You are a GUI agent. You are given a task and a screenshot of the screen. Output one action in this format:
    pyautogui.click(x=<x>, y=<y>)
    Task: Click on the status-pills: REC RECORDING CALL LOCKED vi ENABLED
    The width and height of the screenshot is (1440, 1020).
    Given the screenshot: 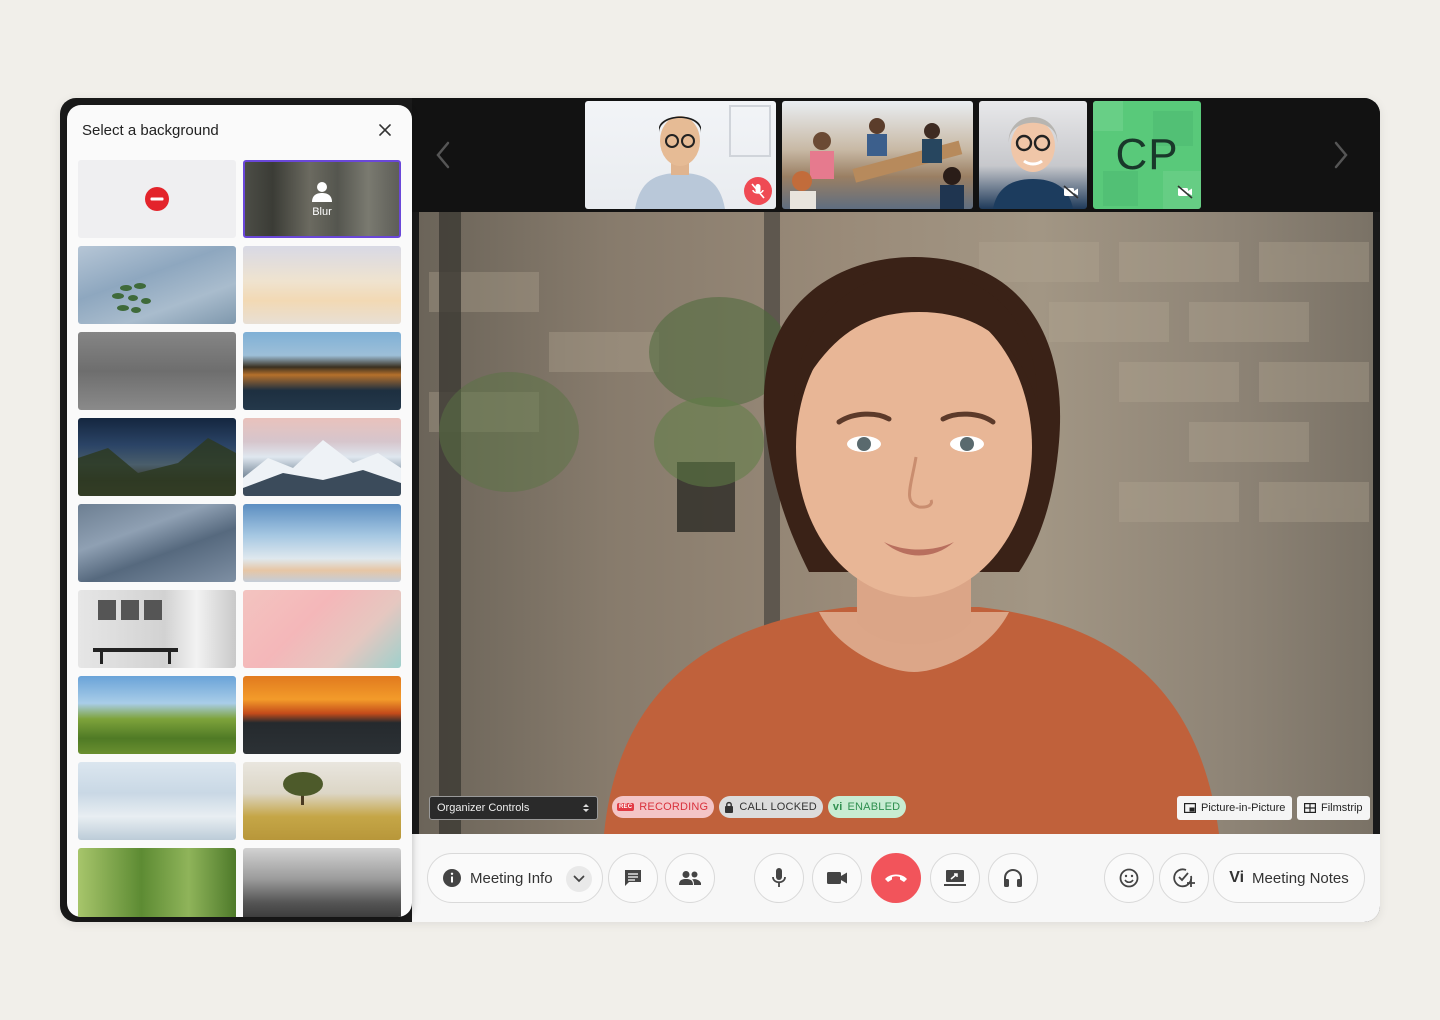 What is the action you would take?
    pyautogui.click(x=759, y=807)
    